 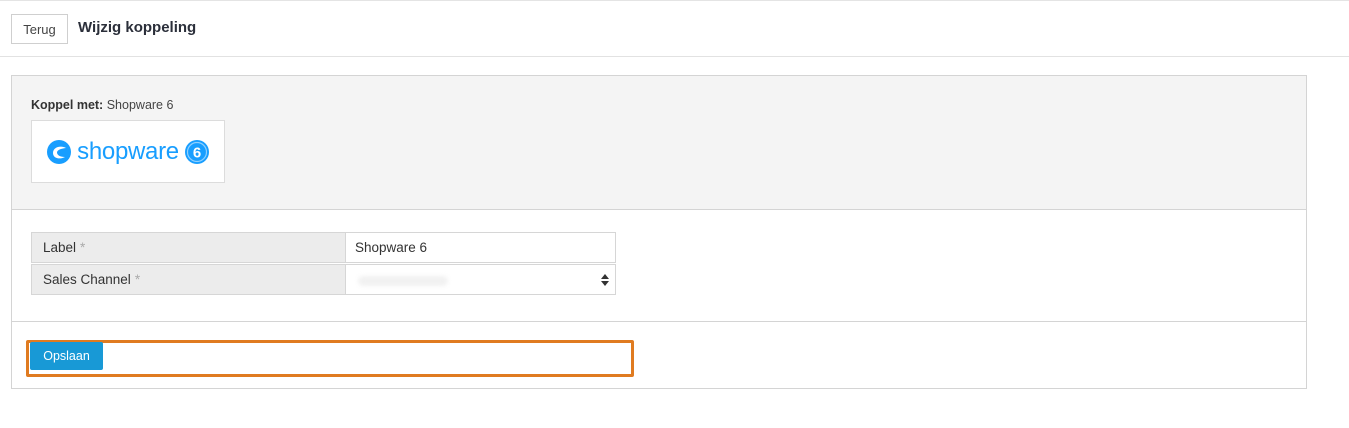 I want to click on sales-channel-row: Sales Channel *, so click(x=323, y=279).